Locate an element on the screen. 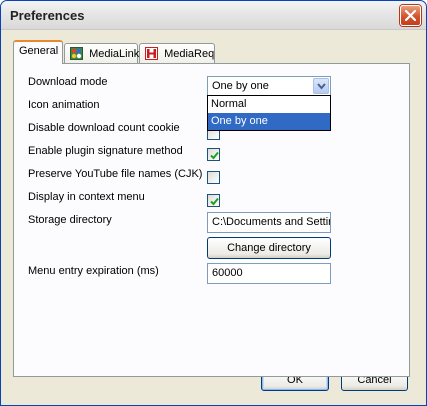 Image resolution: width=427 pixels, height=406 pixels. download-mode-label: Download mode is located at coordinates (68, 82).